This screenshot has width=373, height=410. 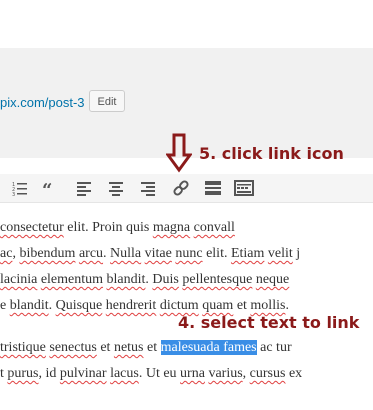 I want to click on svg-text: 3, so click(x=13, y=194).